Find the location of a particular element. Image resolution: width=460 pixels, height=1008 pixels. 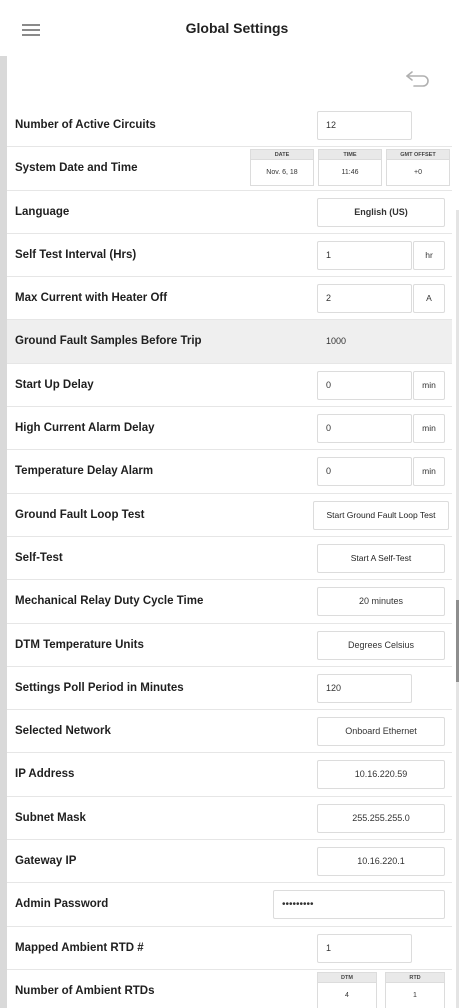

setting-row-active-circuits: Number of Active Circuits 12 is located at coordinates (229, 126).